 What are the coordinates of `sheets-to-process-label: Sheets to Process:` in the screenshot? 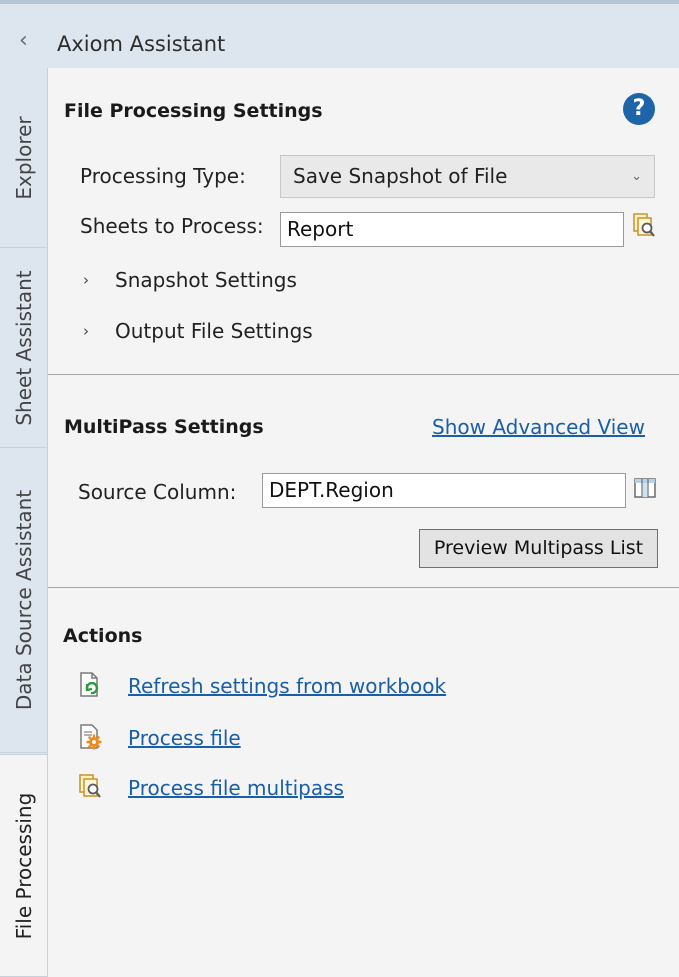 It's located at (172, 226).